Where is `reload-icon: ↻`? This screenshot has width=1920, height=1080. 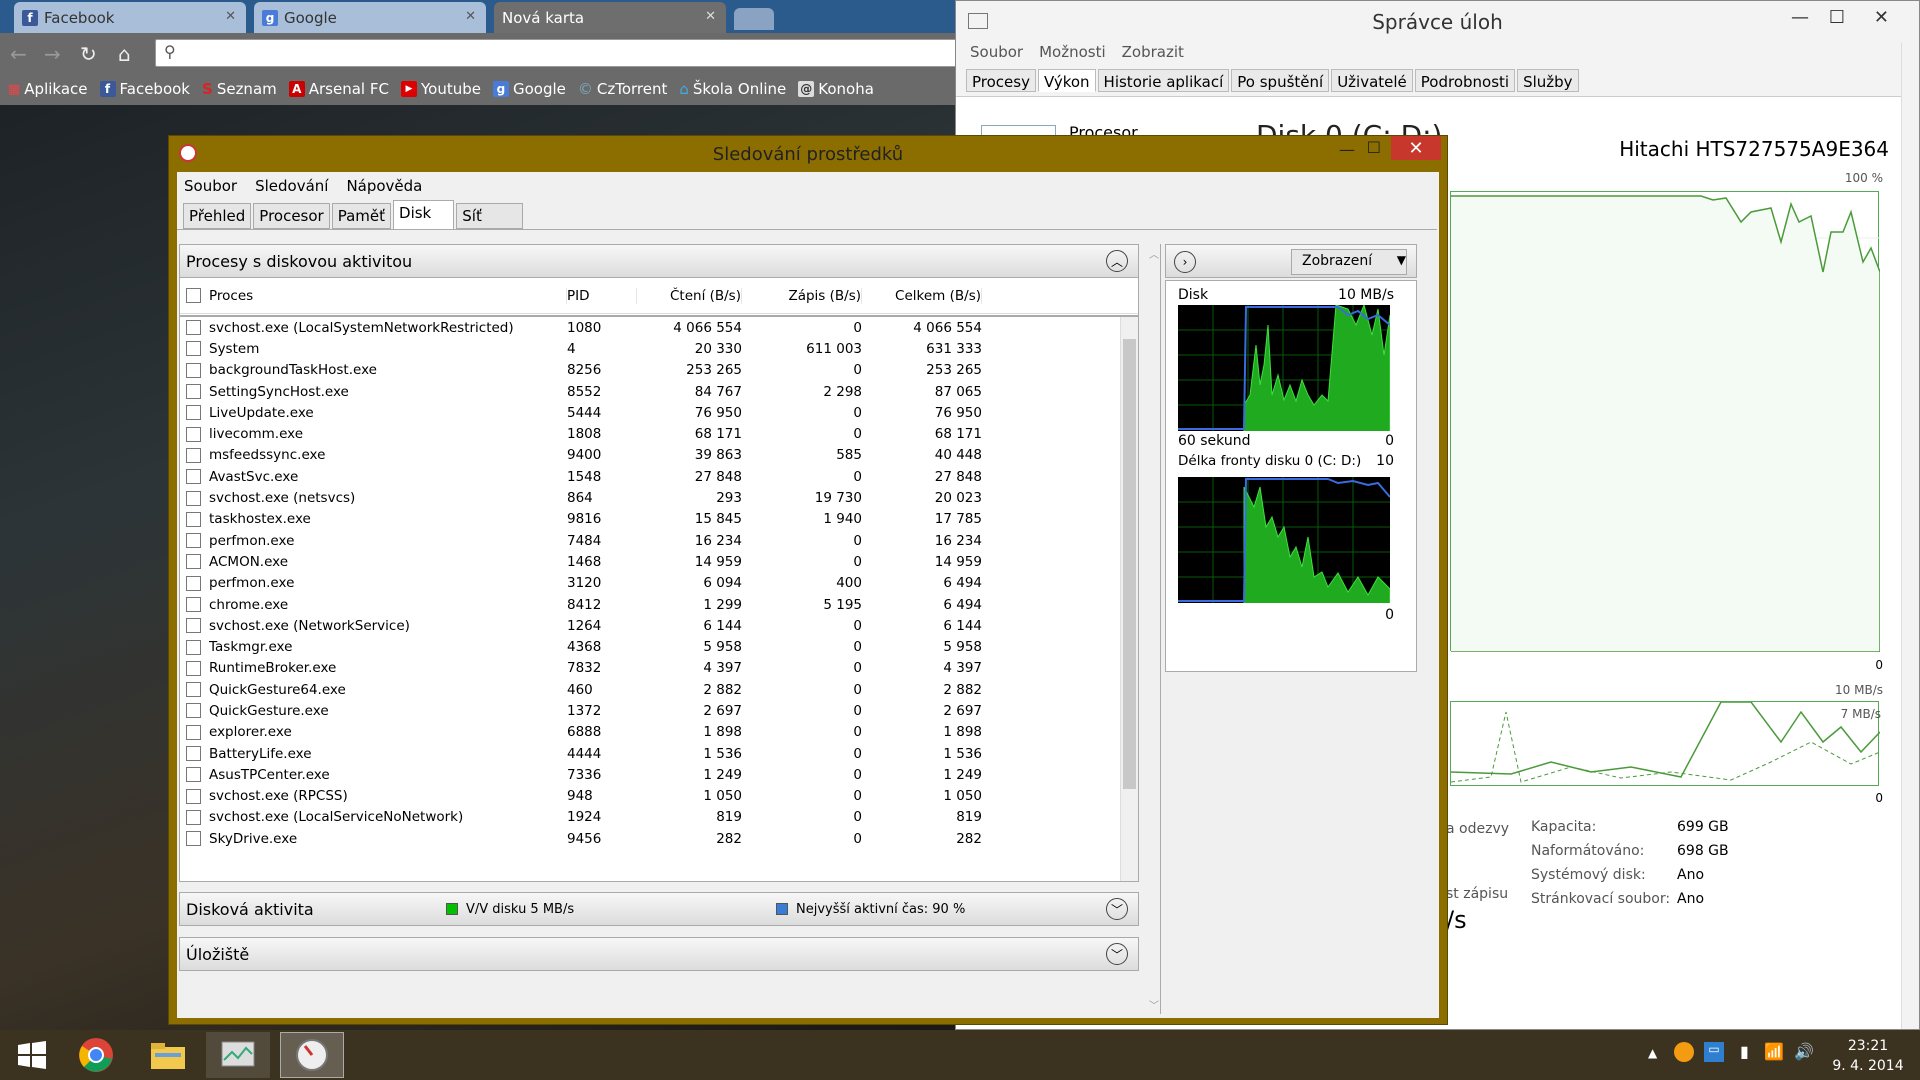
reload-icon: ↻ is located at coordinates (88, 54).